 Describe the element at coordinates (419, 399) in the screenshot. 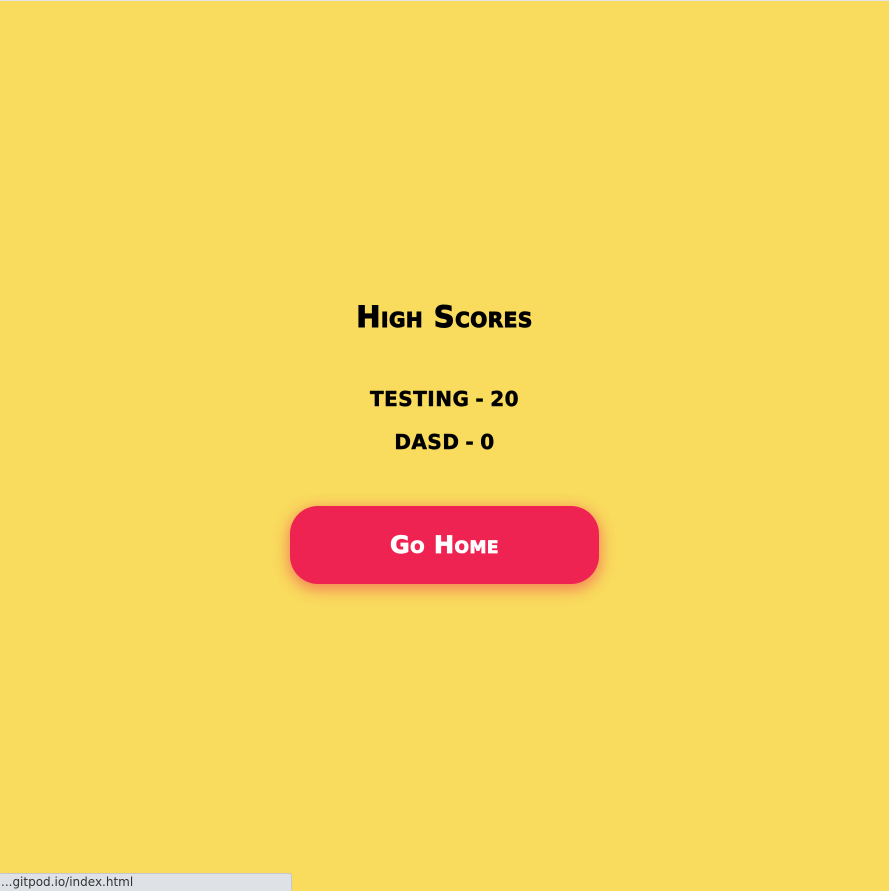

I see `player-name: TESTING` at that location.